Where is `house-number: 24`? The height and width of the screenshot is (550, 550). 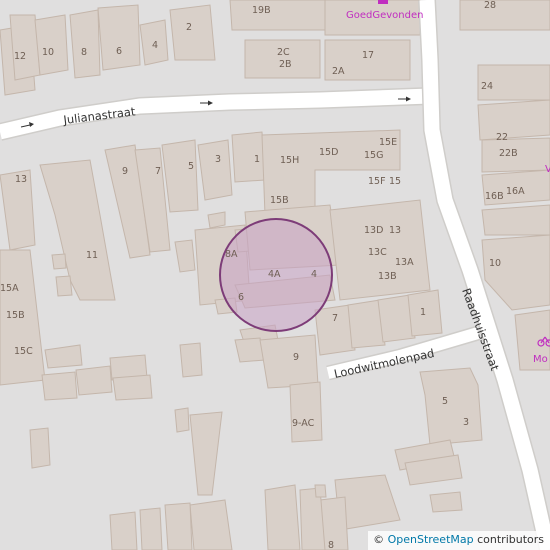
house-number: 24 is located at coordinates (487, 86).